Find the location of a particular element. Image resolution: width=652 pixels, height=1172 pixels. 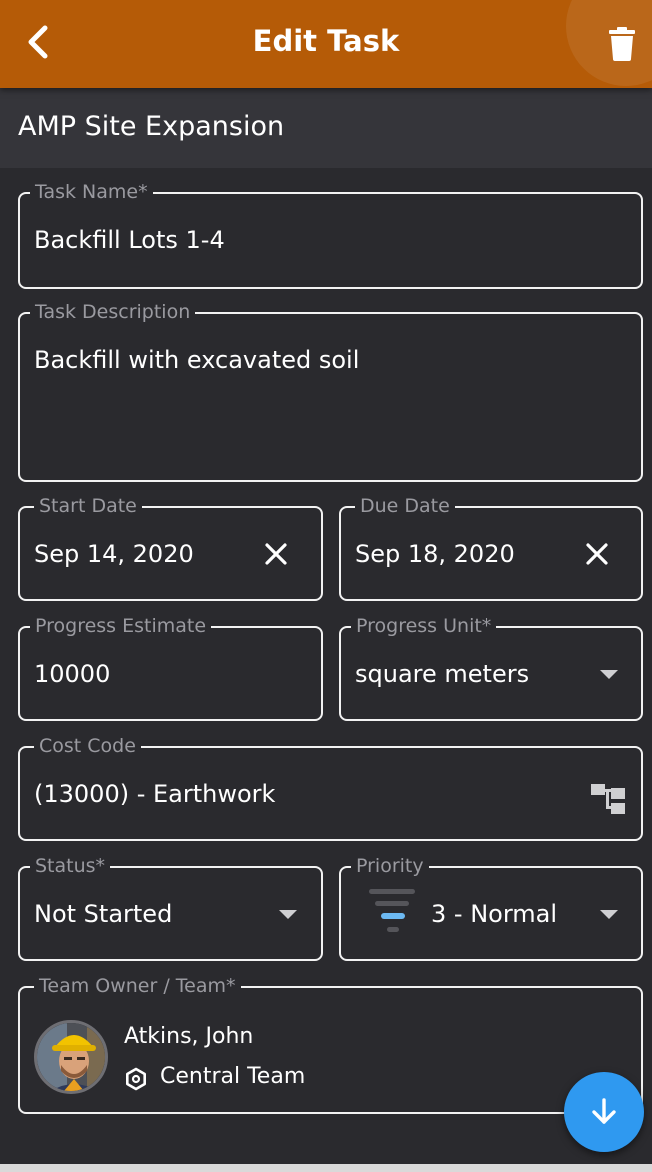

clear-due-date-button is located at coordinates (597, 554).